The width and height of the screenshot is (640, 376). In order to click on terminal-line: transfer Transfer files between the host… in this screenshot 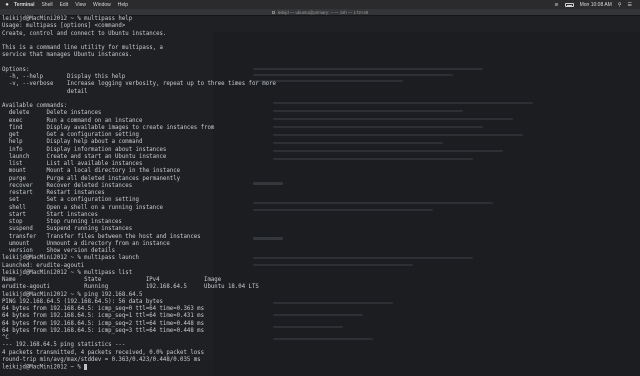, I will do `click(101, 236)`.